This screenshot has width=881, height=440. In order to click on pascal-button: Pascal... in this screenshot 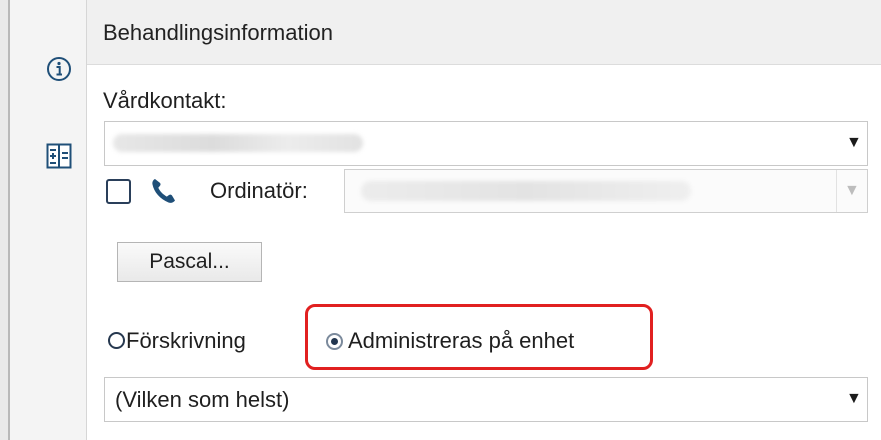, I will do `click(189, 262)`.